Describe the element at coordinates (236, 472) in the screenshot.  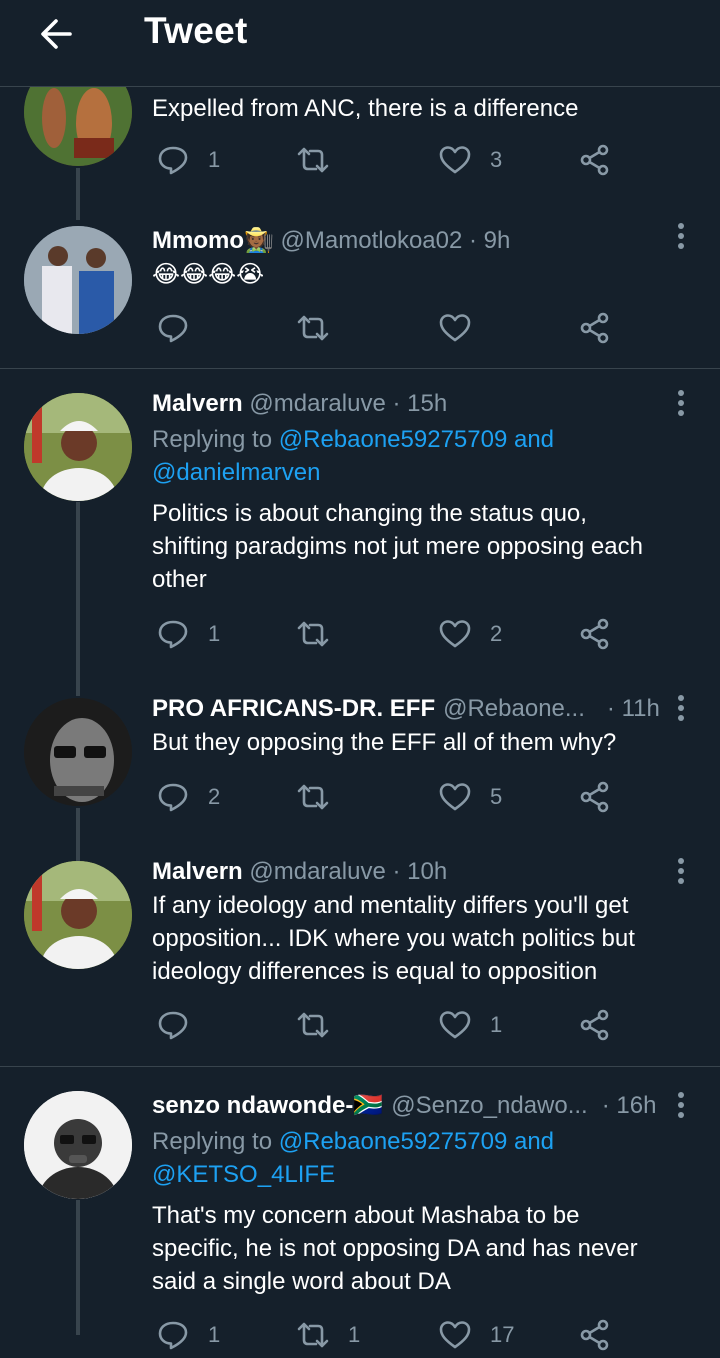
I see `mention-link: @danielmarven` at that location.